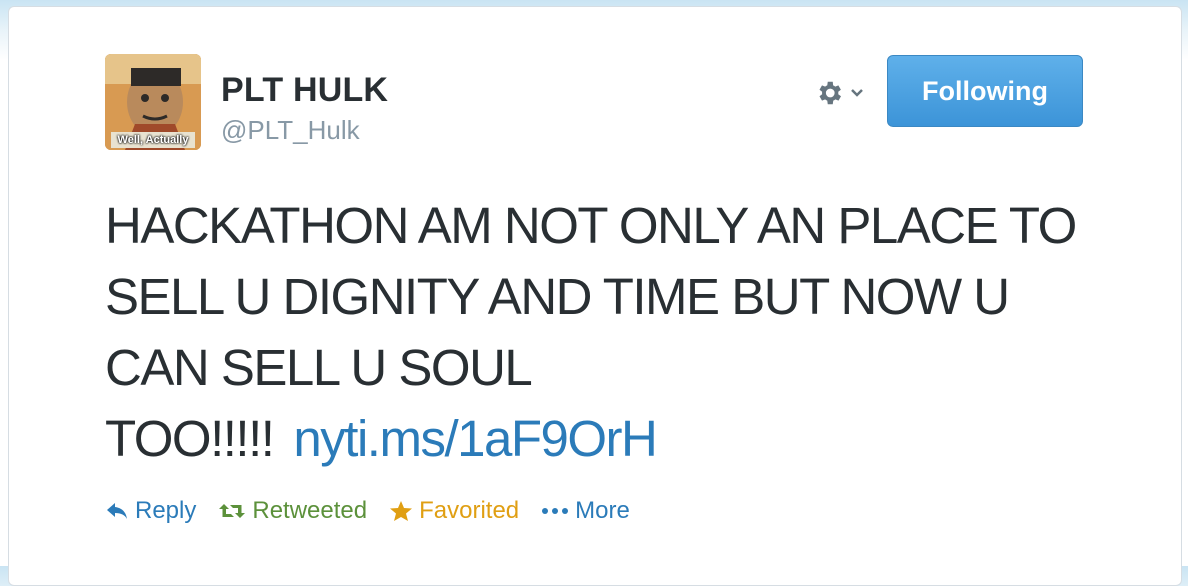 The width and height of the screenshot is (1188, 586). Describe the element at coordinates (475, 438) in the screenshot. I see `tweet-link: nyti.ms/1aF9OrH` at that location.